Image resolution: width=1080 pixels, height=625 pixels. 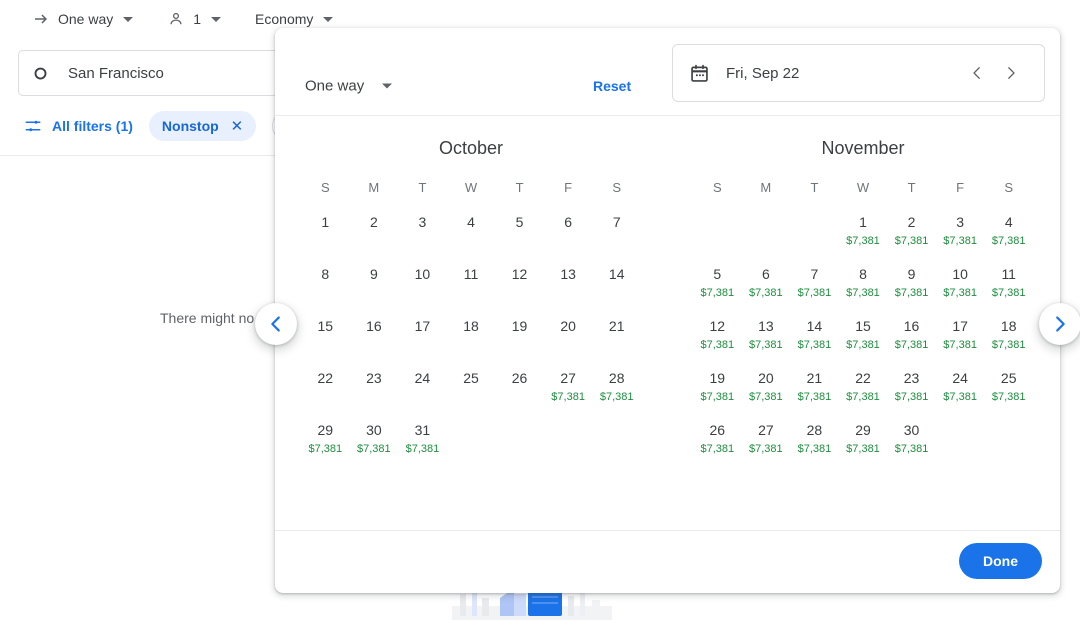 What do you see at coordinates (814, 440) in the screenshot?
I see `calendar-day-november-28: 28 $7,381` at bounding box center [814, 440].